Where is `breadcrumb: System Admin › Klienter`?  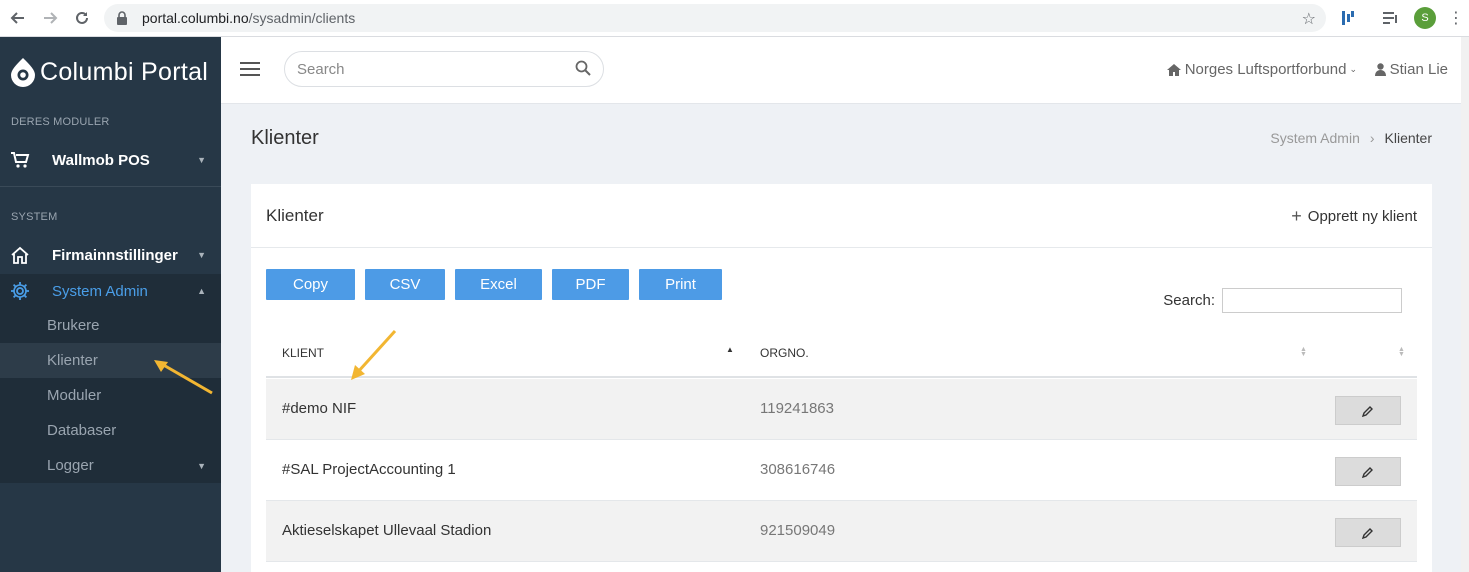
breadcrumb: System Admin › Klienter is located at coordinates (1351, 138).